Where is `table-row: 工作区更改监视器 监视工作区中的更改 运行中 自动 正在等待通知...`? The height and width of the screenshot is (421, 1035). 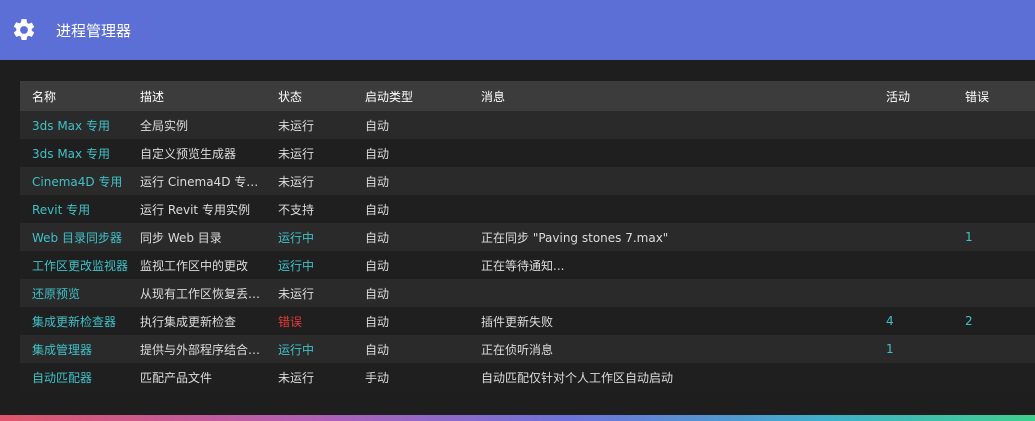
table-row: 工作区更改监视器 监视工作区中的更改 运行中 自动 正在等待通知... is located at coordinates (527, 265).